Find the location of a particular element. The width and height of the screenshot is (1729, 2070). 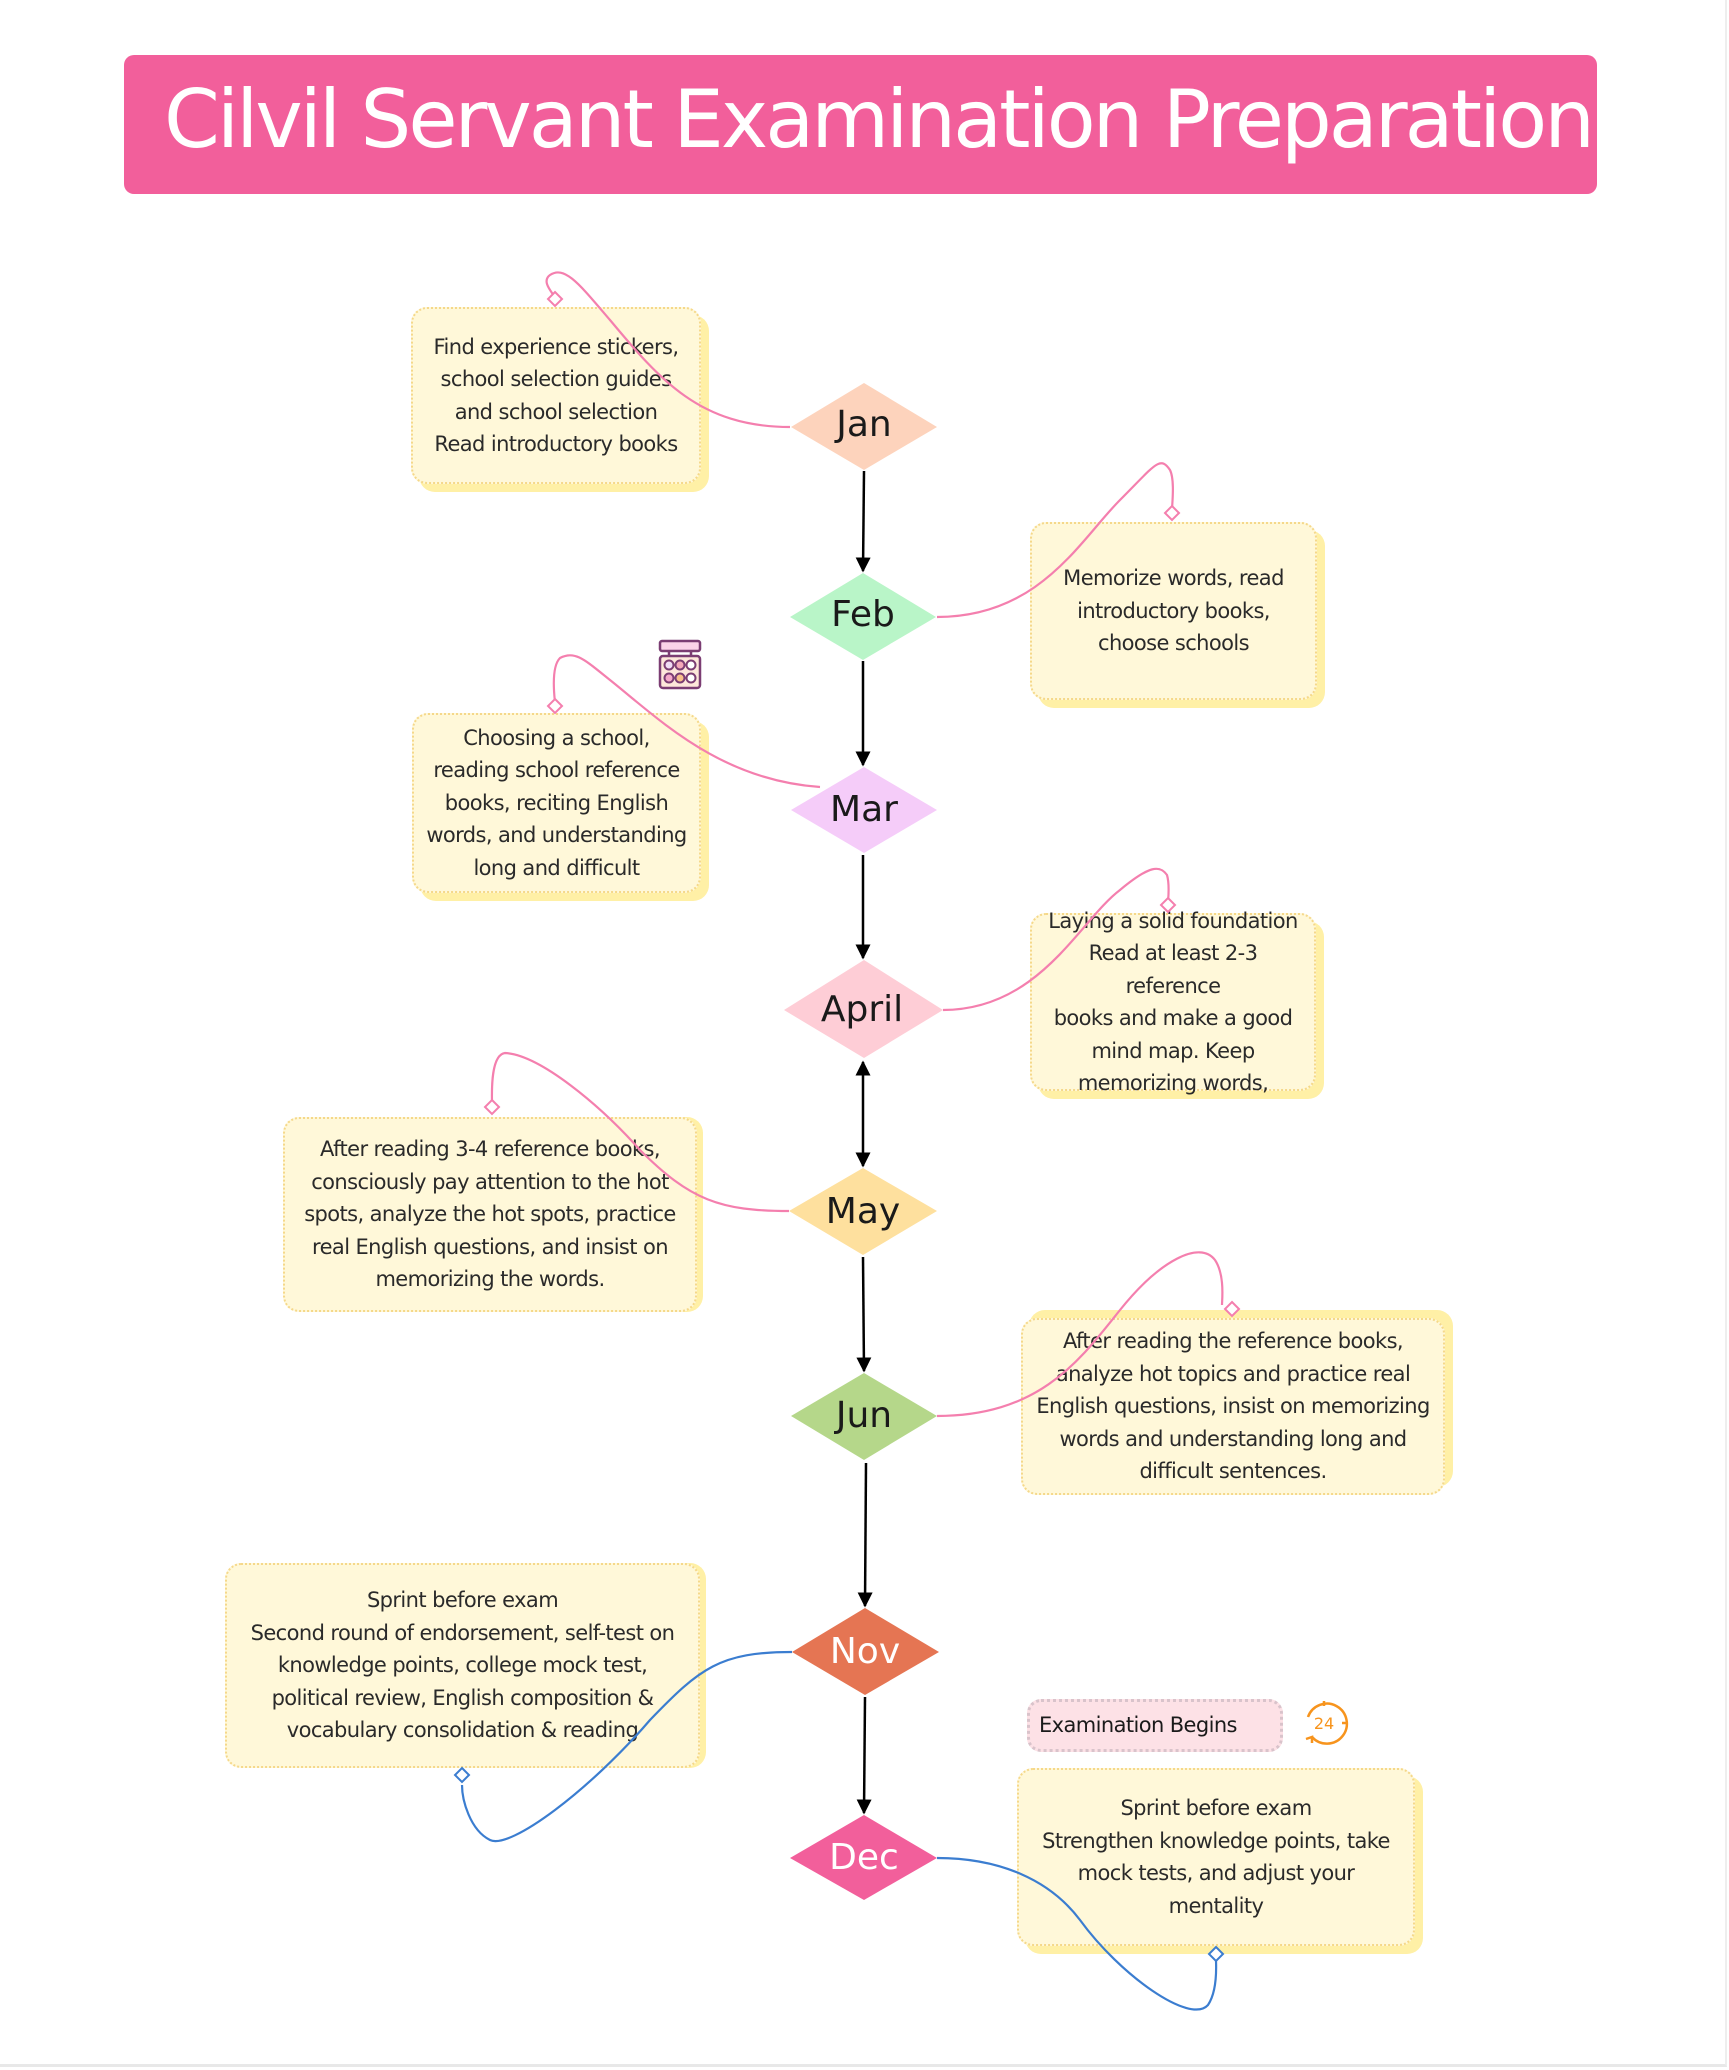

arrow-nov-dec is located at coordinates (864, 1755).